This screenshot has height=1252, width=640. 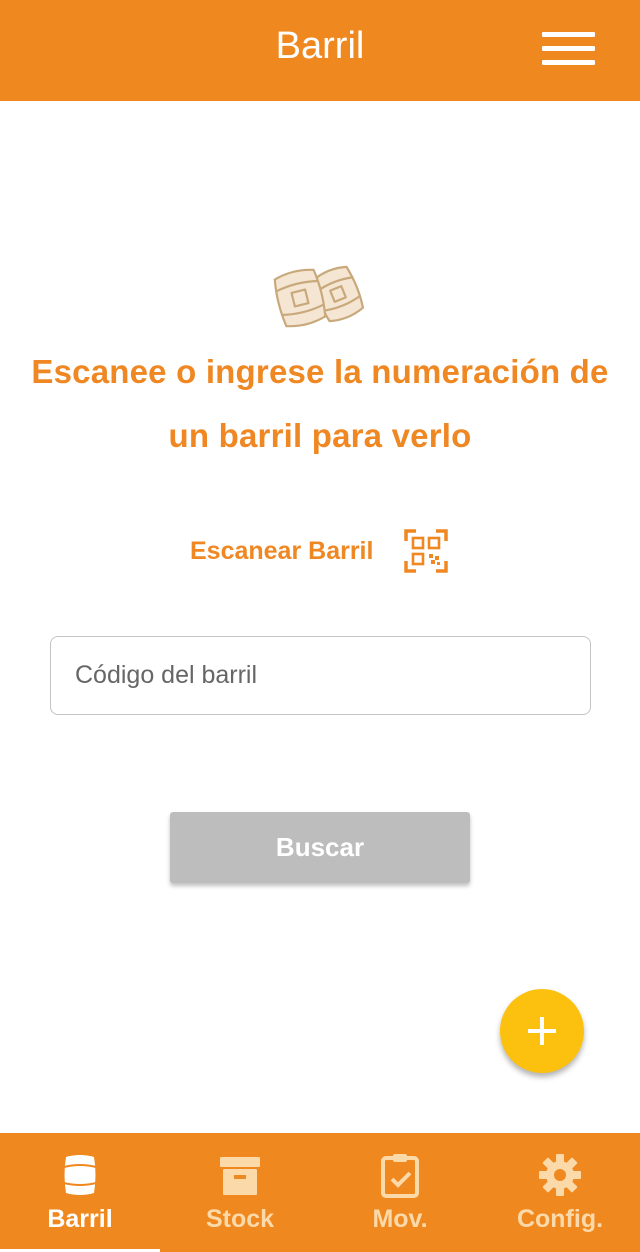 What do you see at coordinates (80, 1175) in the screenshot?
I see `barrel-icon` at bounding box center [80, 1175].